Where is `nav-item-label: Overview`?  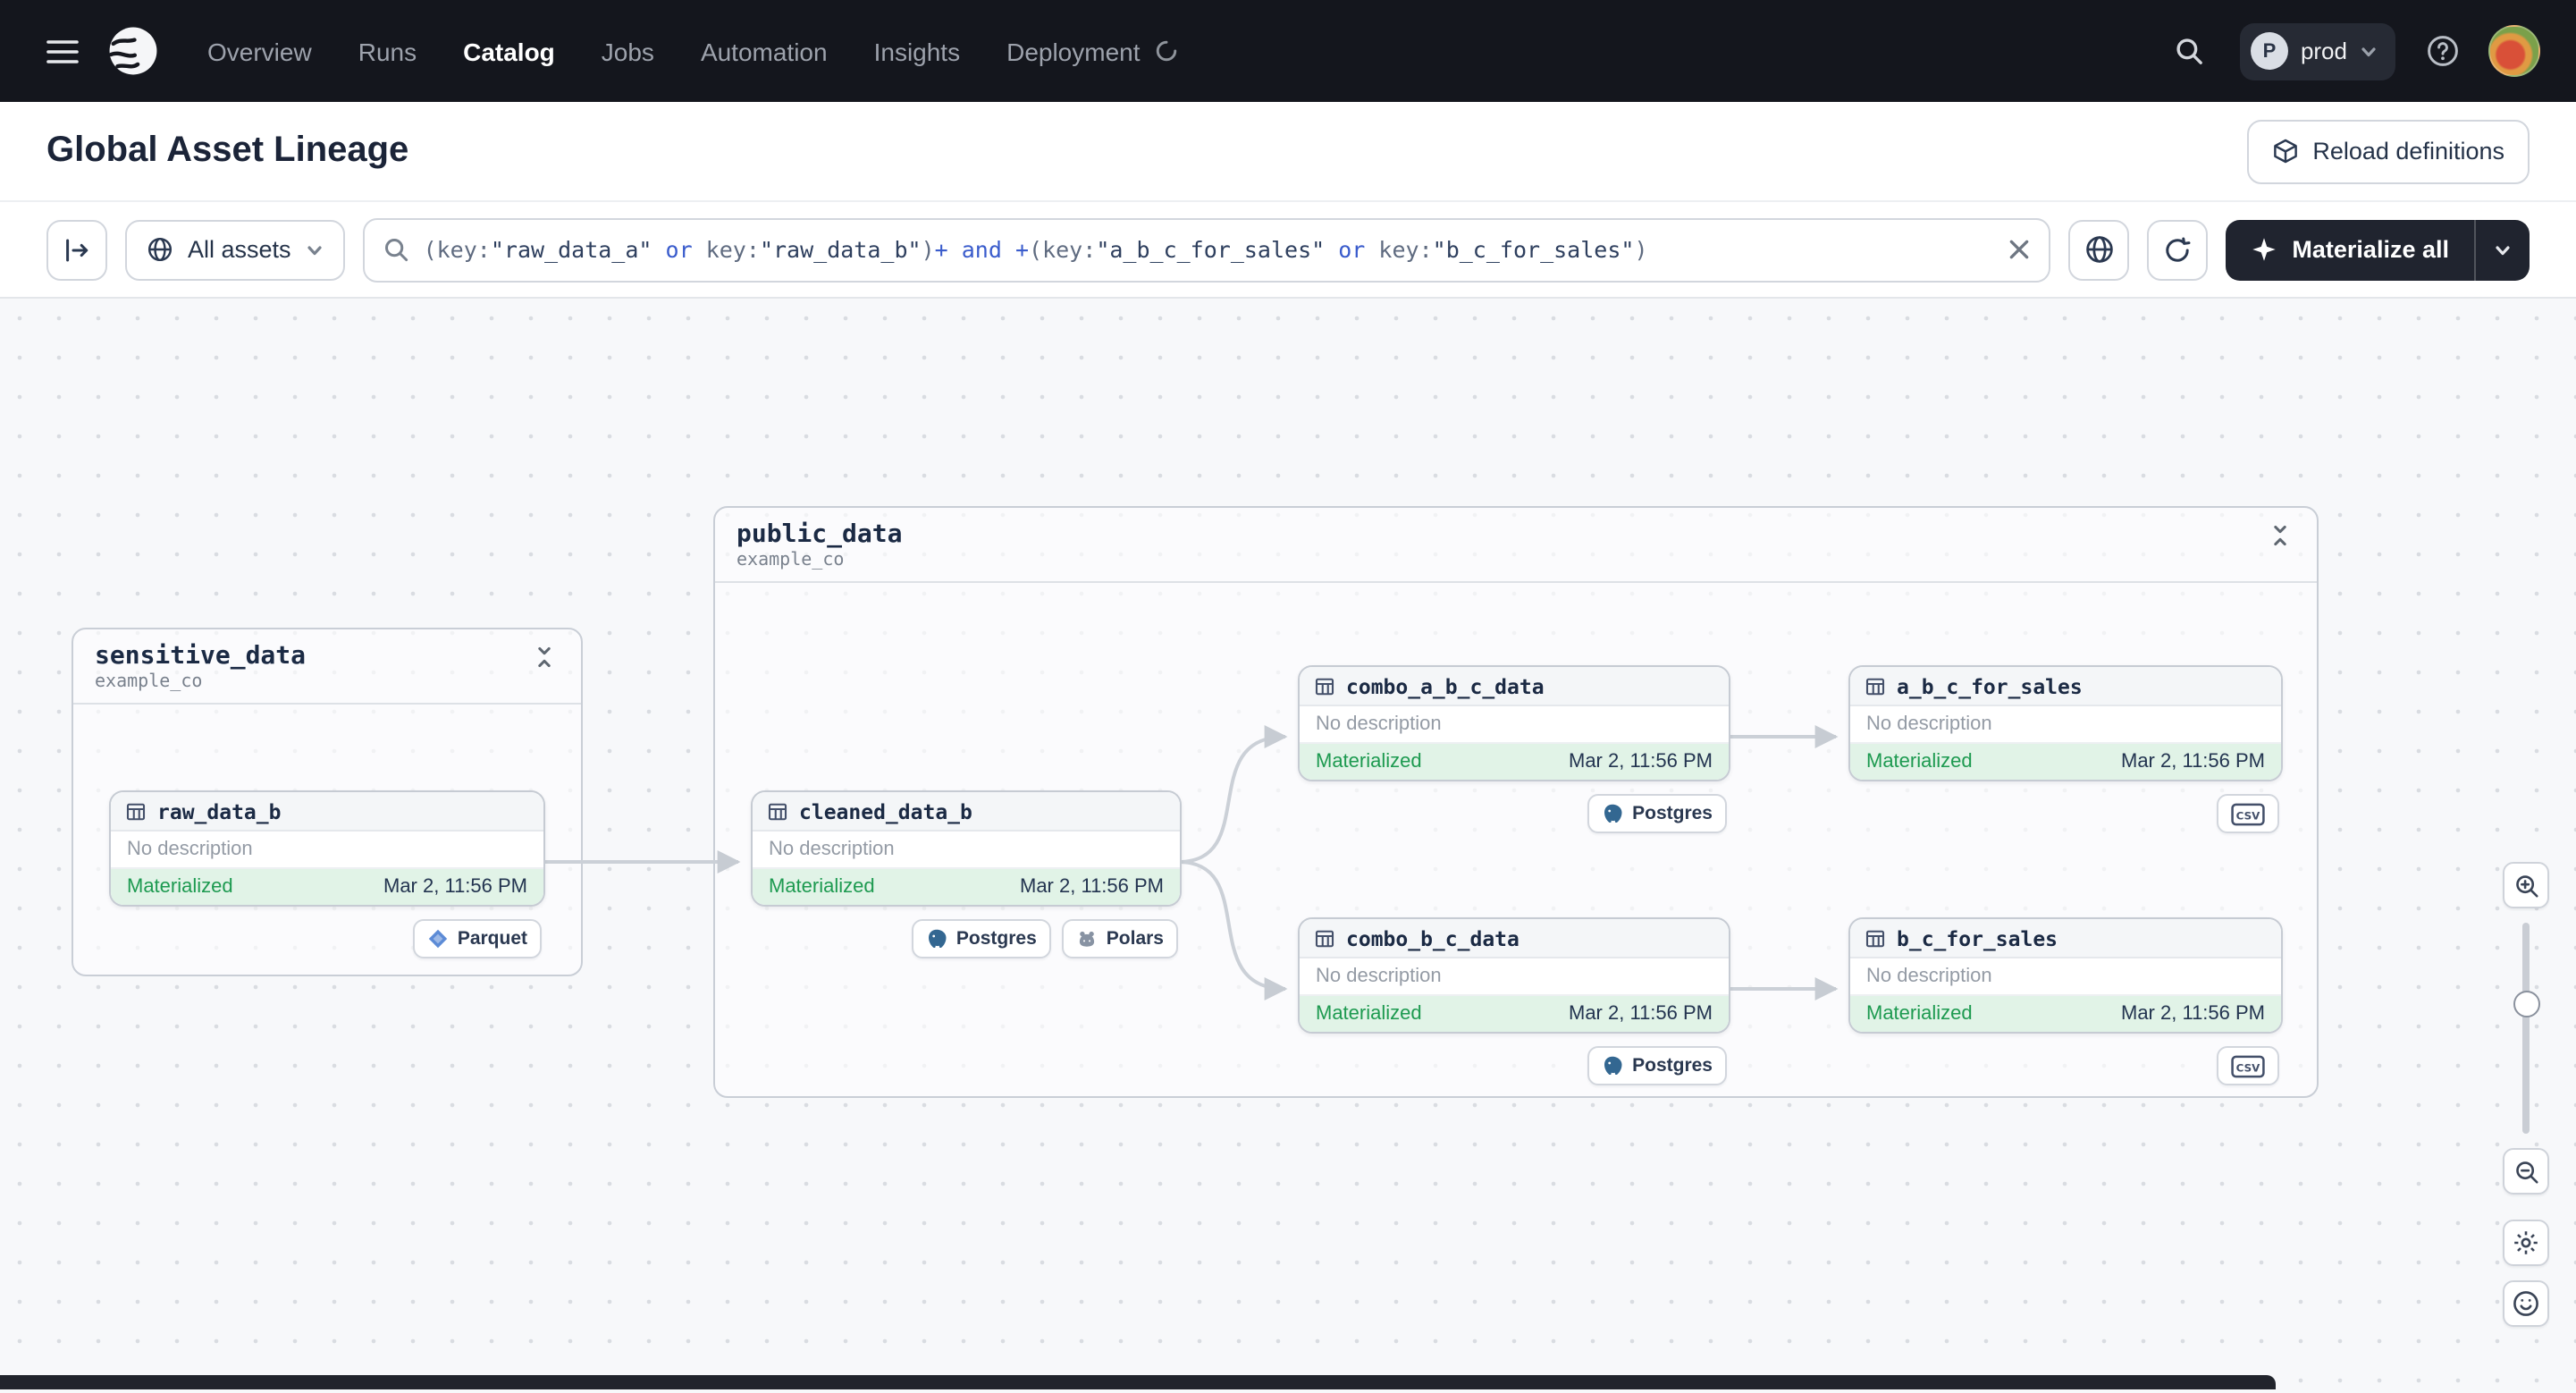
nav-item-label: Overview is located at coordinates (259, 51).